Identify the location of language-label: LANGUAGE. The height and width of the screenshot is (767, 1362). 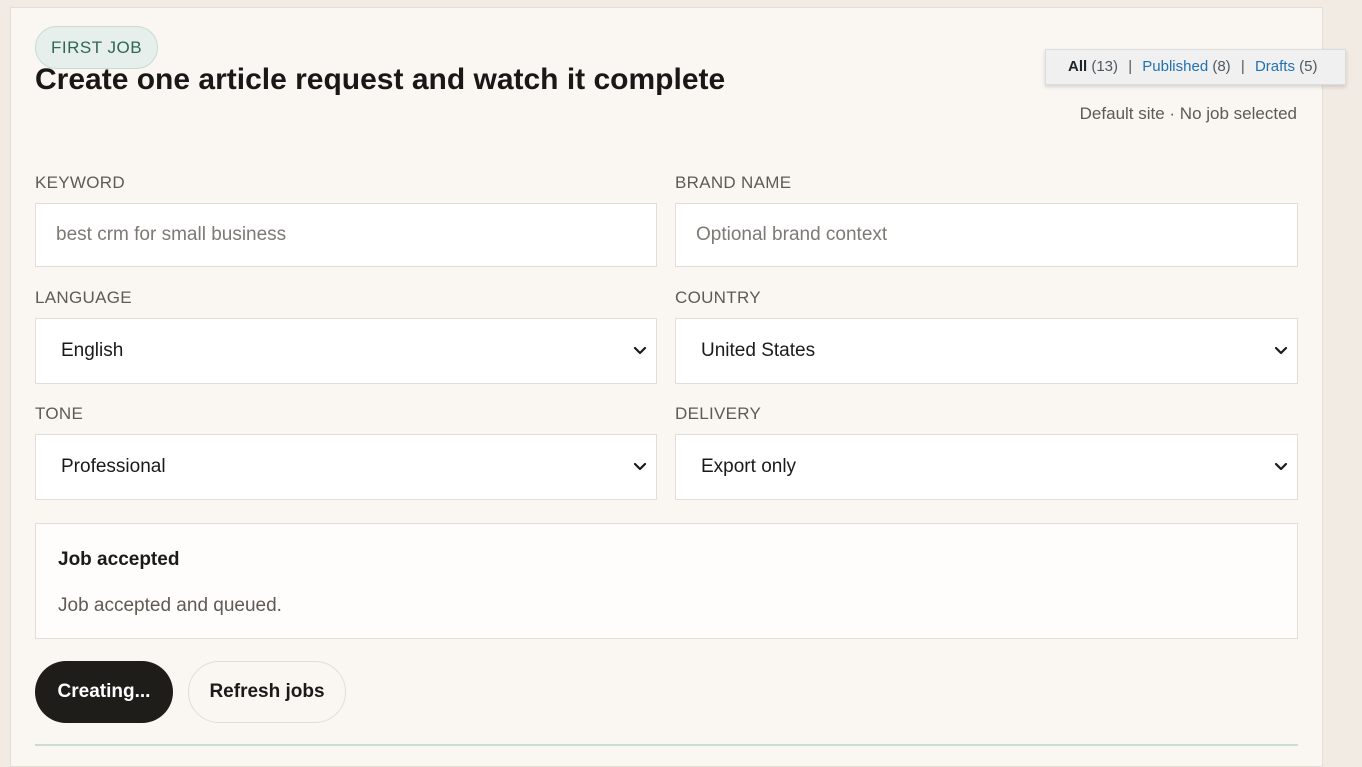
(83, 297).